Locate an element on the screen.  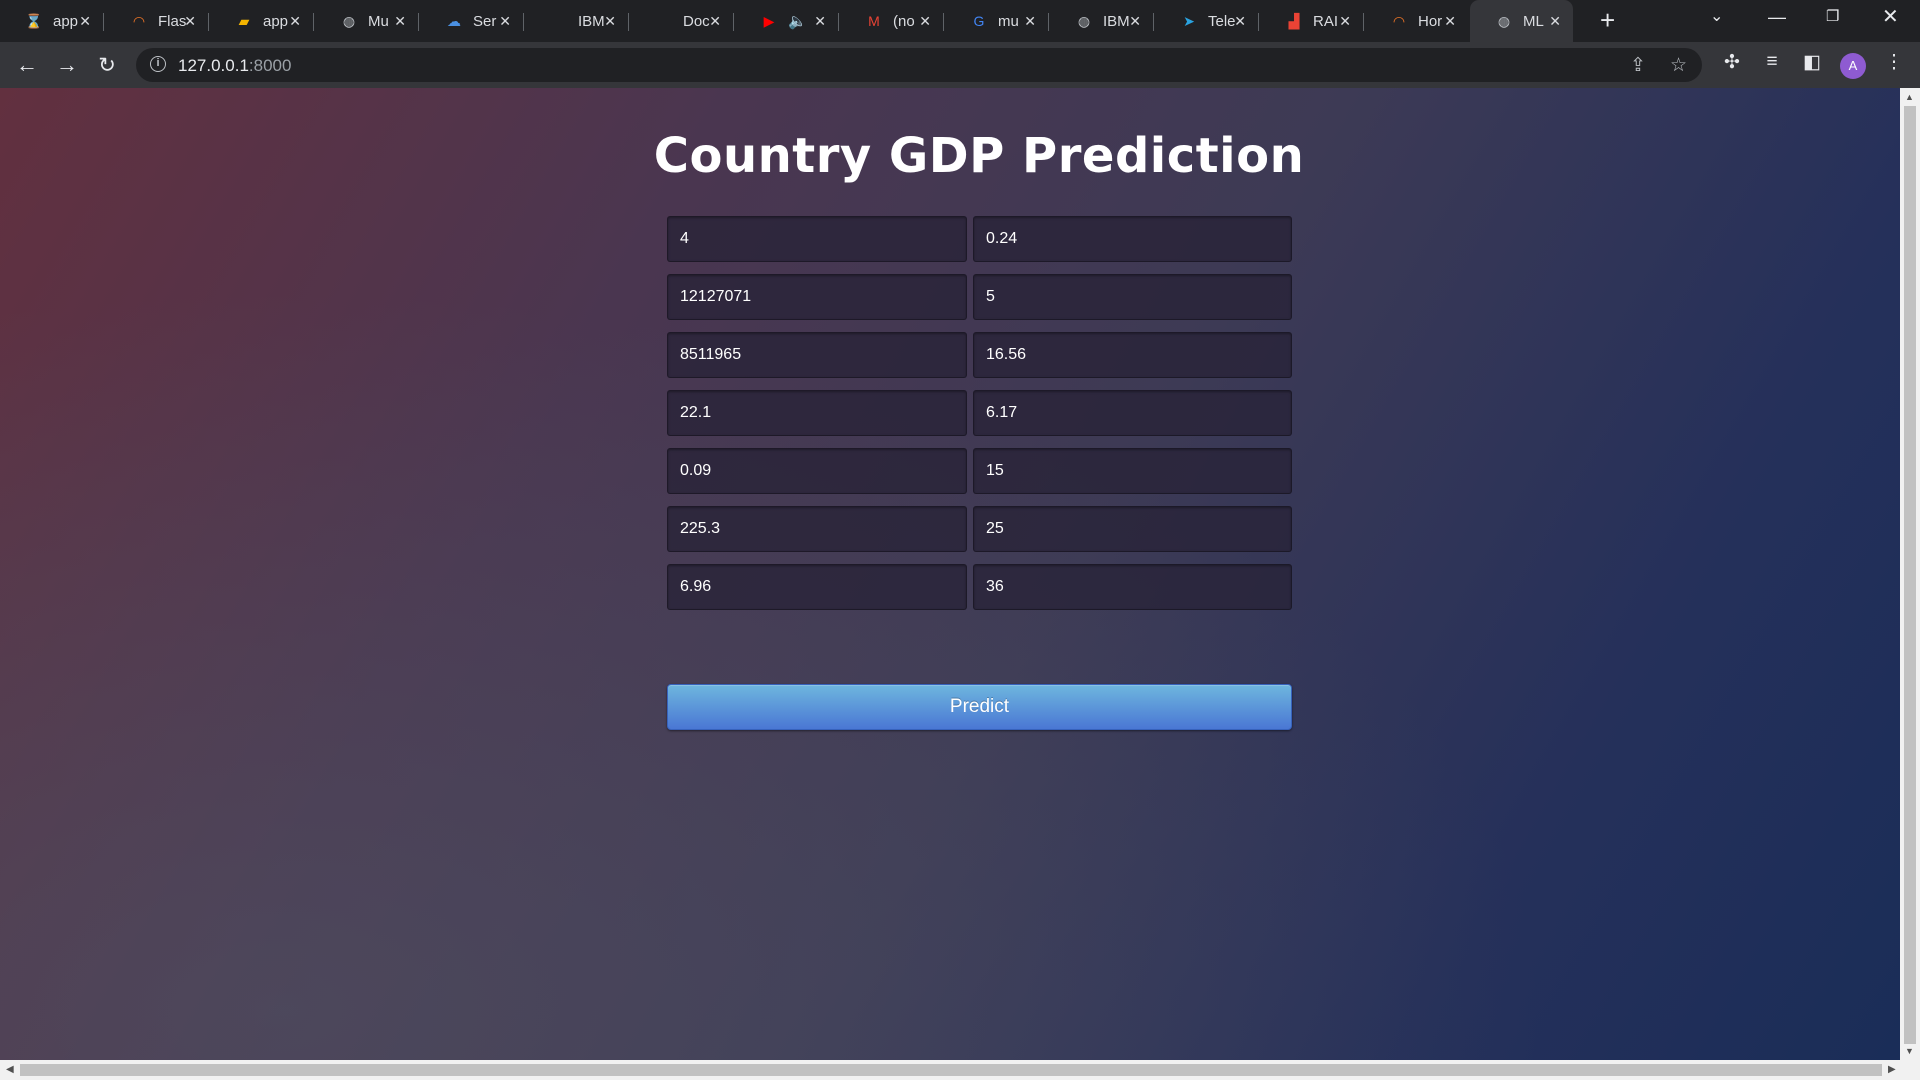
horizontal-scrollbar: ◀ ▶ is located at coordinates (960, 1070).